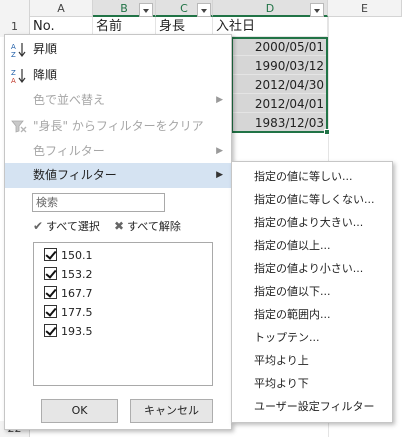 The height and width of the screenshot is (437, 402). Describe the element at coordinates (77, 312) in the screenshot. I see `value-label: 177.5` at that location.